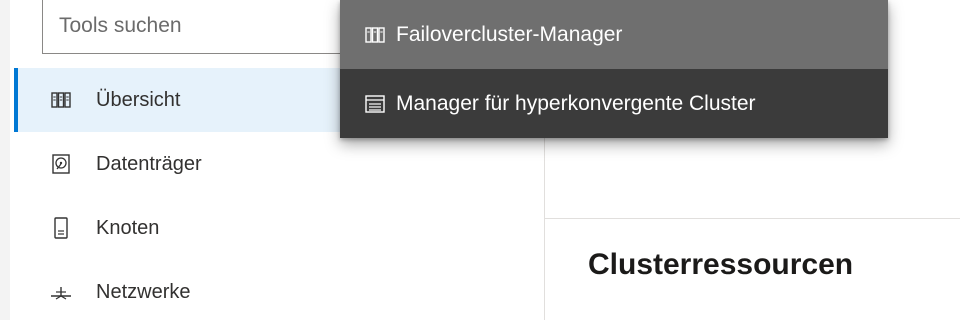 Image resolution: width=960 pixels, height=324 pixels. Describe the element at coordinates (5, 160) in the screenshot. I see `left-gutter` at that location.